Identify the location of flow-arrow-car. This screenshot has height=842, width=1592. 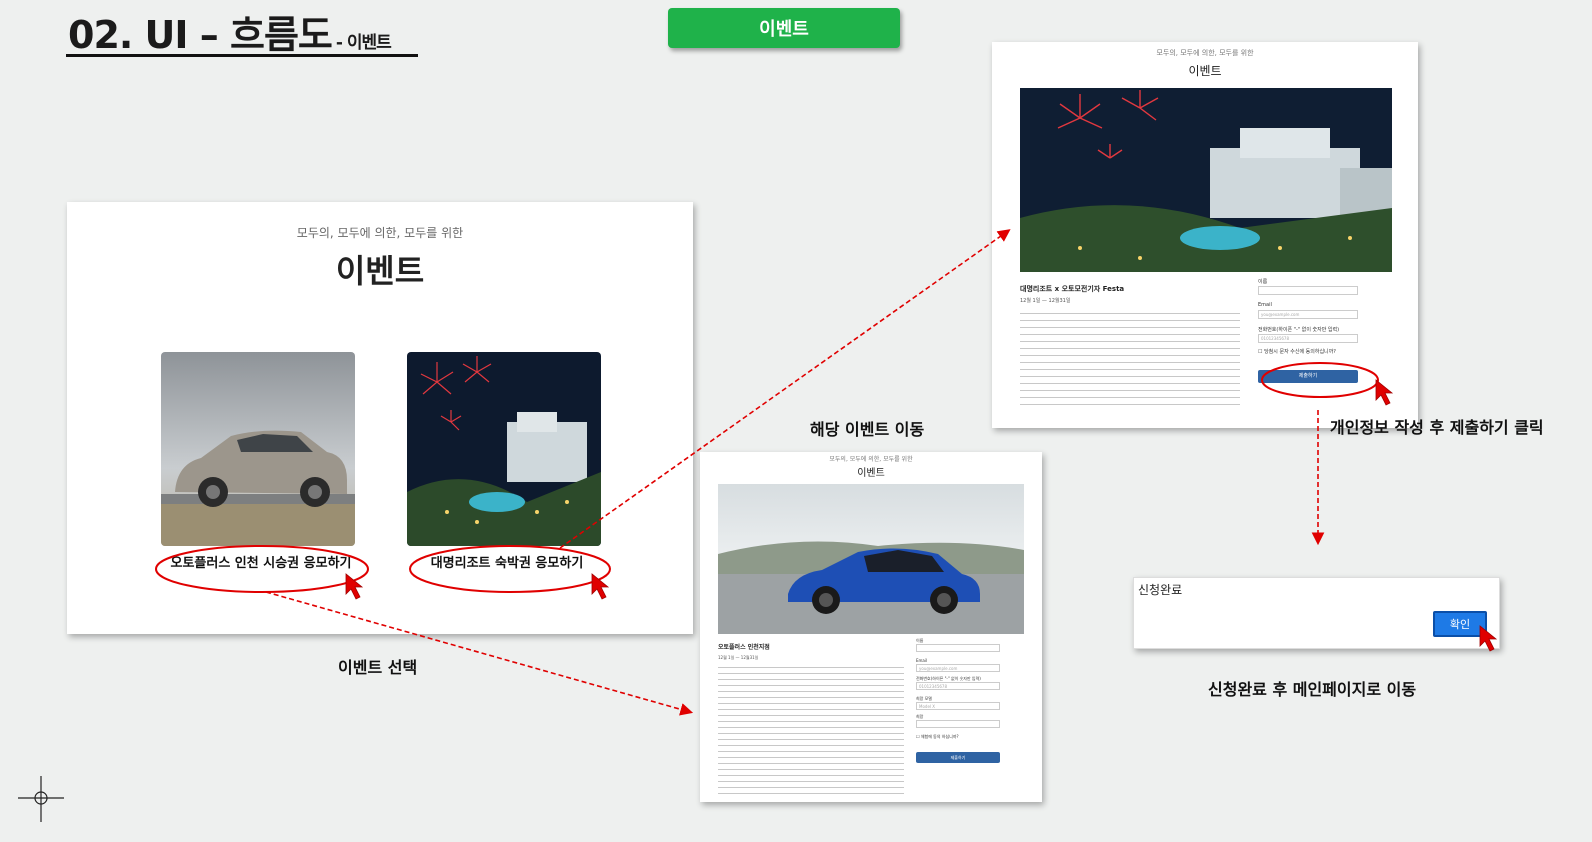
(479, 653).